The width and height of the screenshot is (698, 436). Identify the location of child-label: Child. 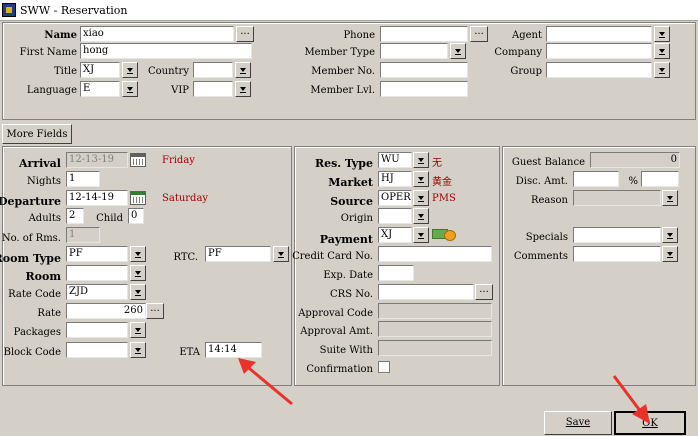
(109, 218).